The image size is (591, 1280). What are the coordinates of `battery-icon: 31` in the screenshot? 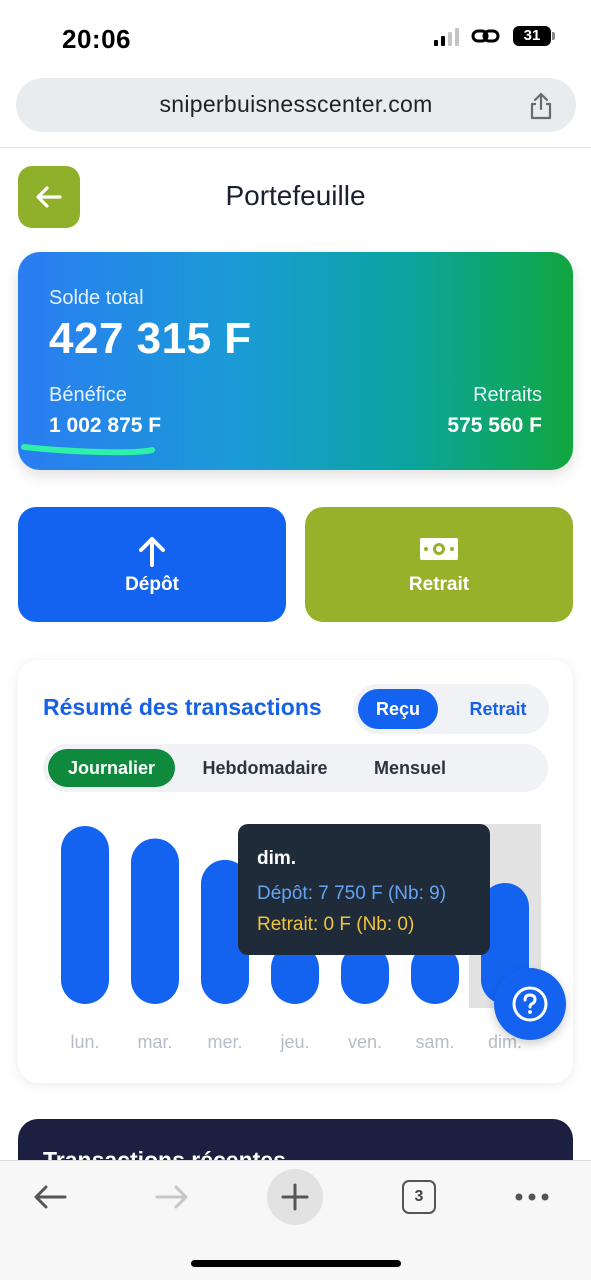 It's located at (534, 36).